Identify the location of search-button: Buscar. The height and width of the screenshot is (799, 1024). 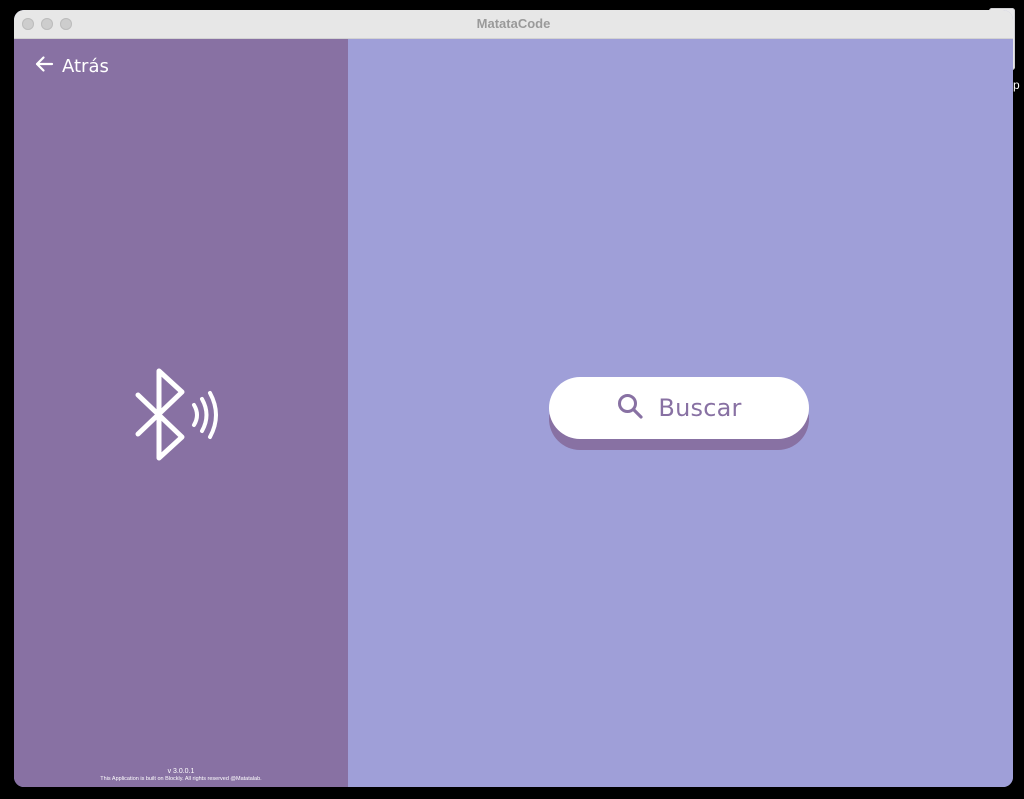
(679, 408).